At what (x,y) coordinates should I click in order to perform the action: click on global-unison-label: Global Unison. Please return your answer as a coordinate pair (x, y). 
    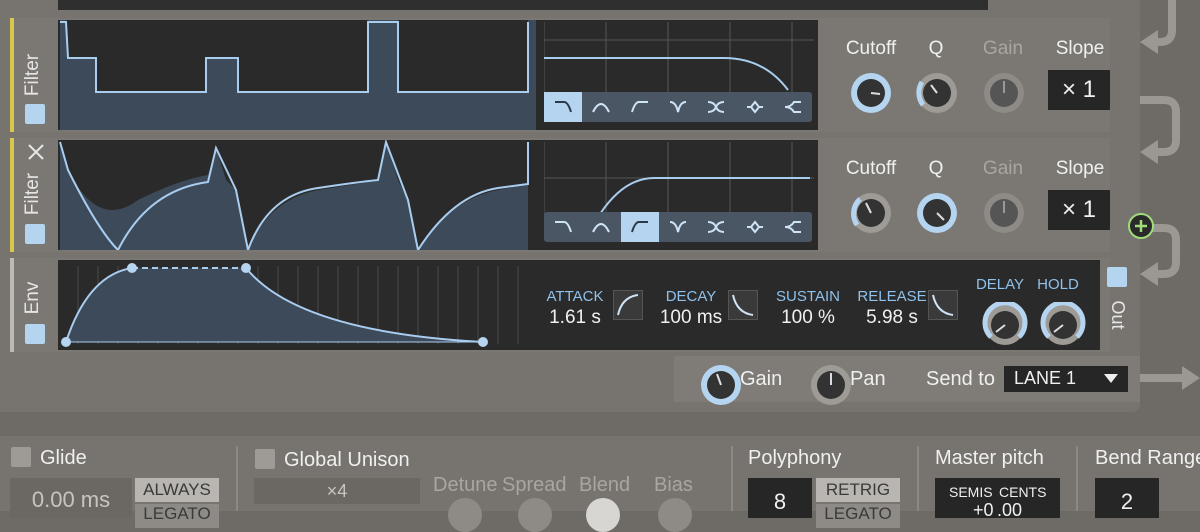
    Looking at the image, I should click on (347, 460).